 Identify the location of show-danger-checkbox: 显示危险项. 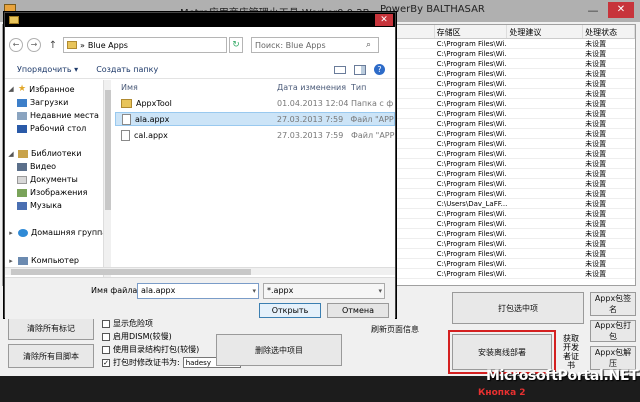
(127, 323).